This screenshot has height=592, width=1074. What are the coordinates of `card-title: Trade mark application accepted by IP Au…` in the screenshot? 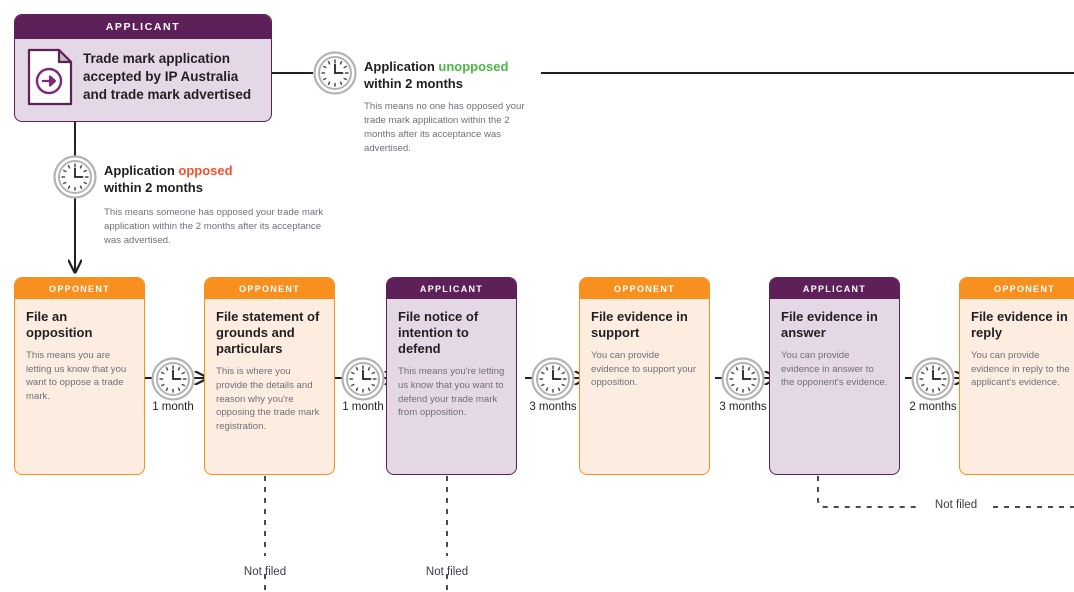 It's located at (167, 76).